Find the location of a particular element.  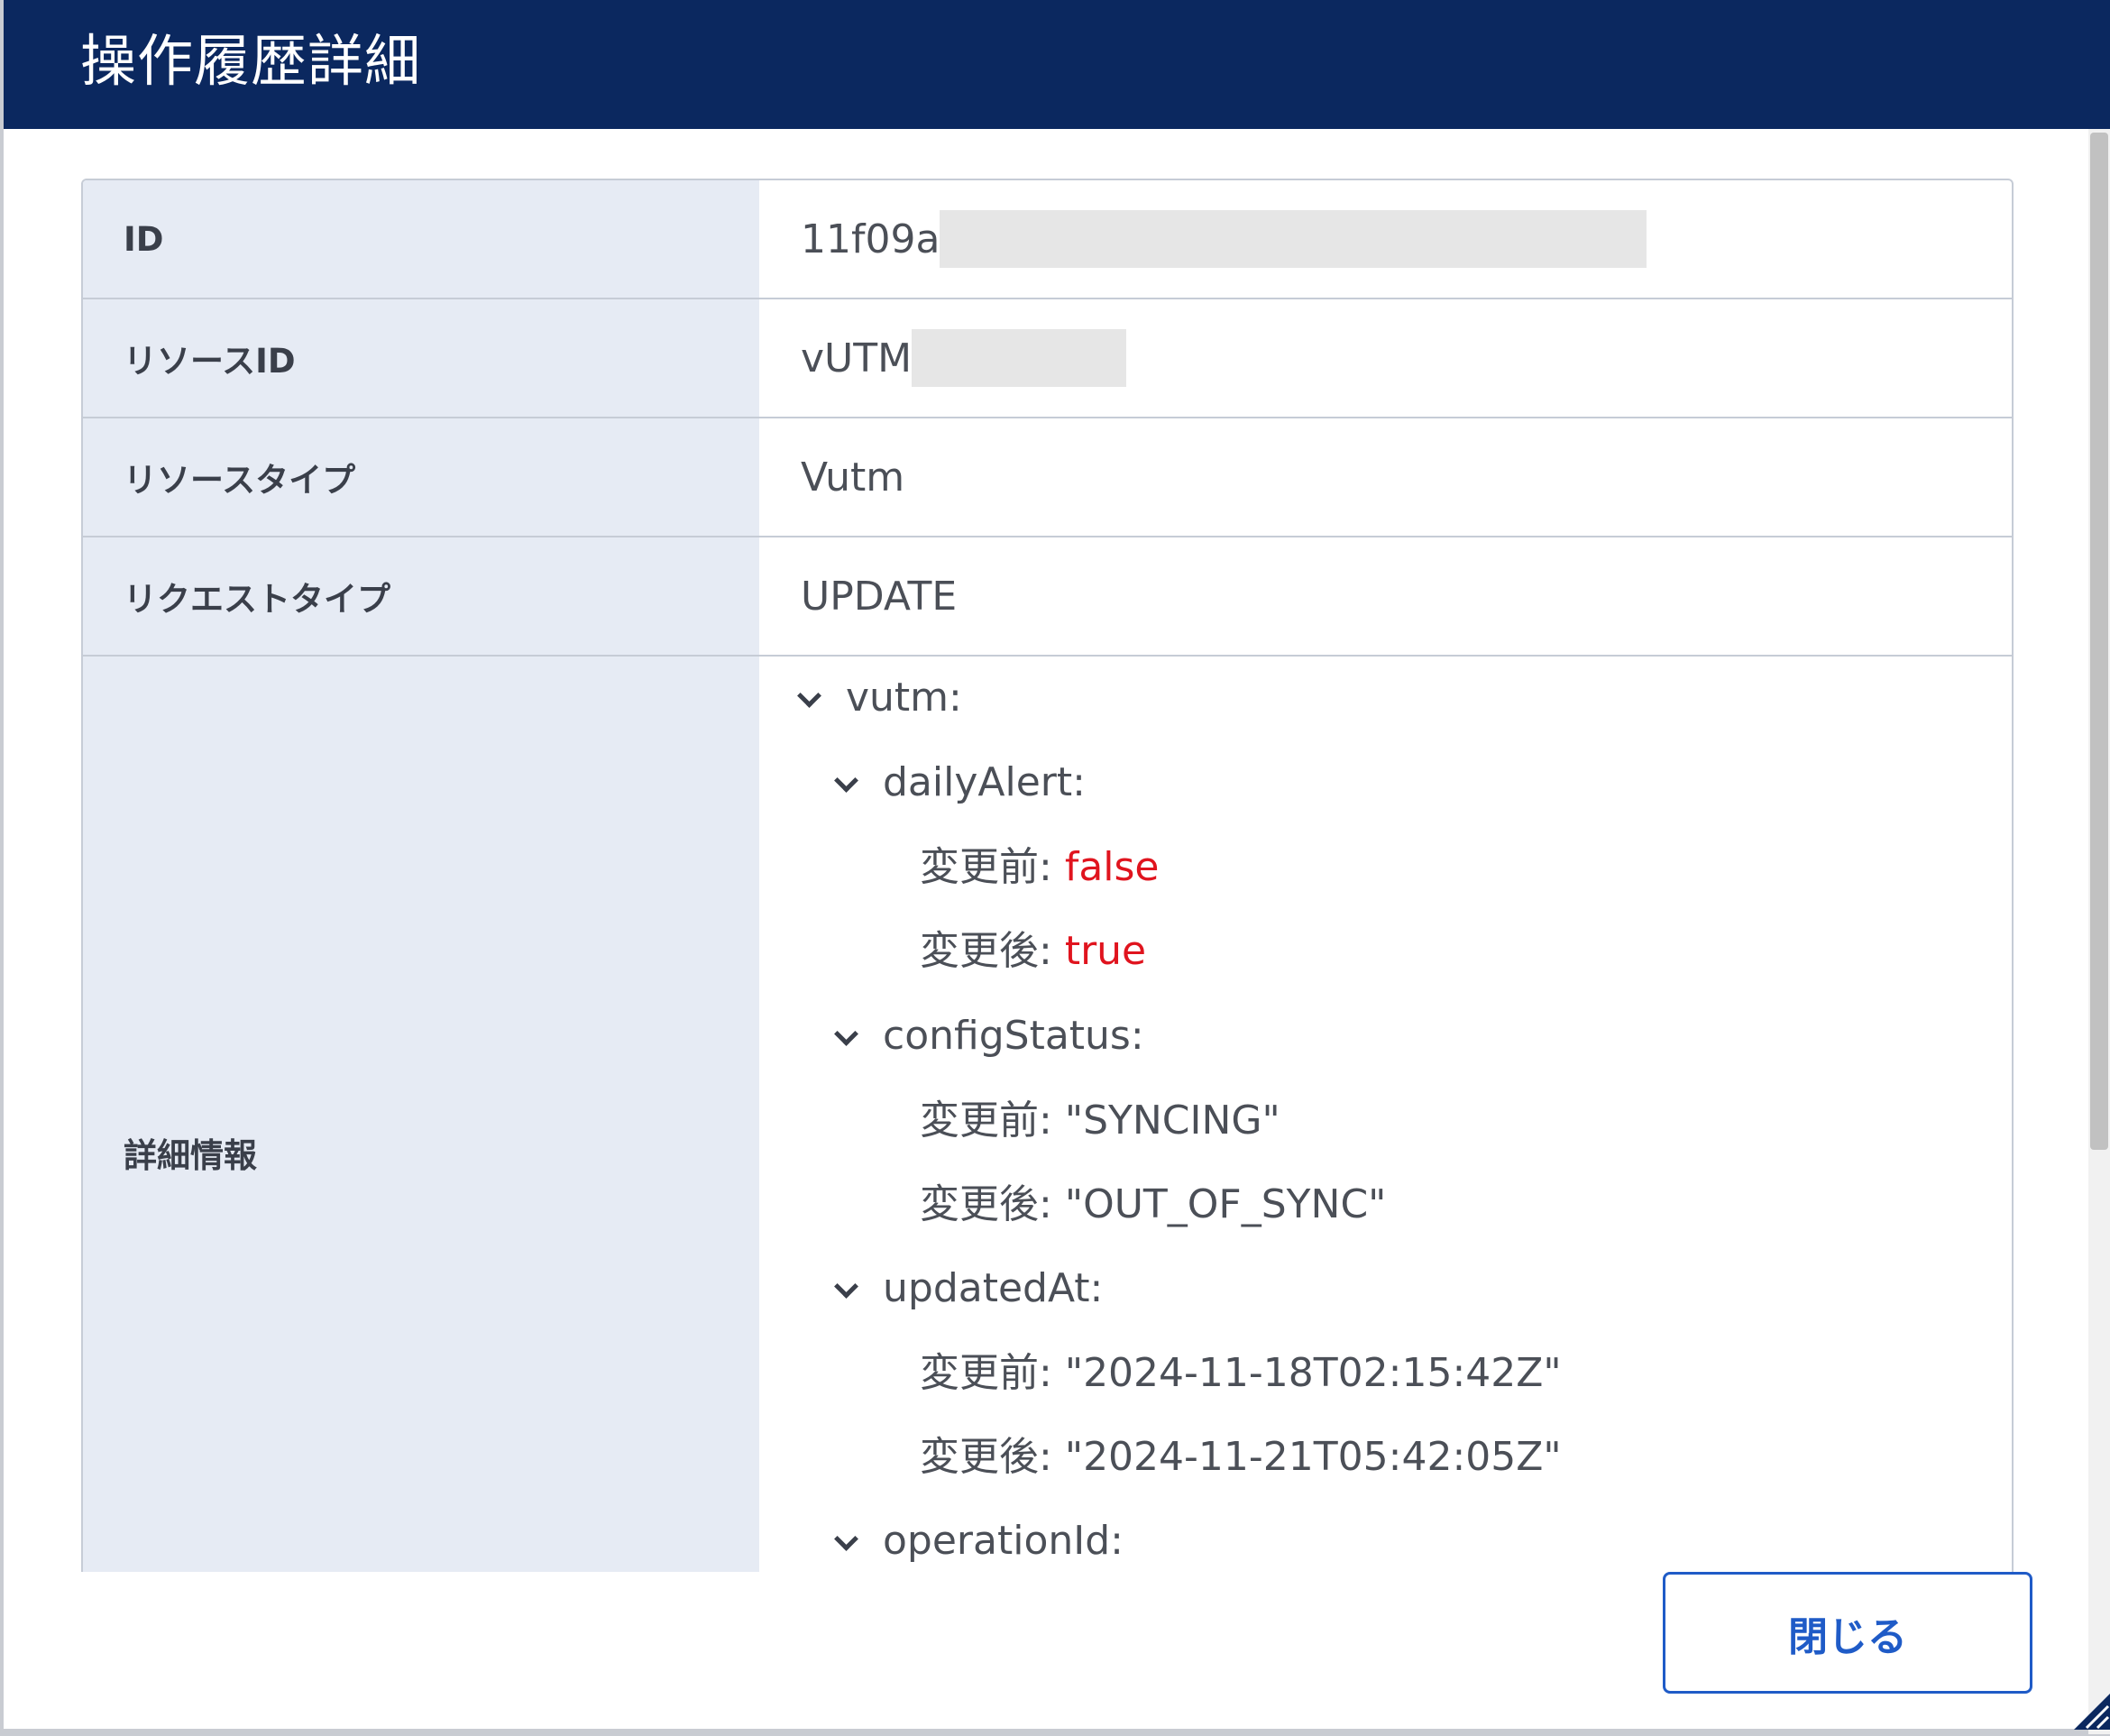

tree-leaf-after: 変更後: "OUT_OF_SYNC" is located at coordinates (1153, 1205).